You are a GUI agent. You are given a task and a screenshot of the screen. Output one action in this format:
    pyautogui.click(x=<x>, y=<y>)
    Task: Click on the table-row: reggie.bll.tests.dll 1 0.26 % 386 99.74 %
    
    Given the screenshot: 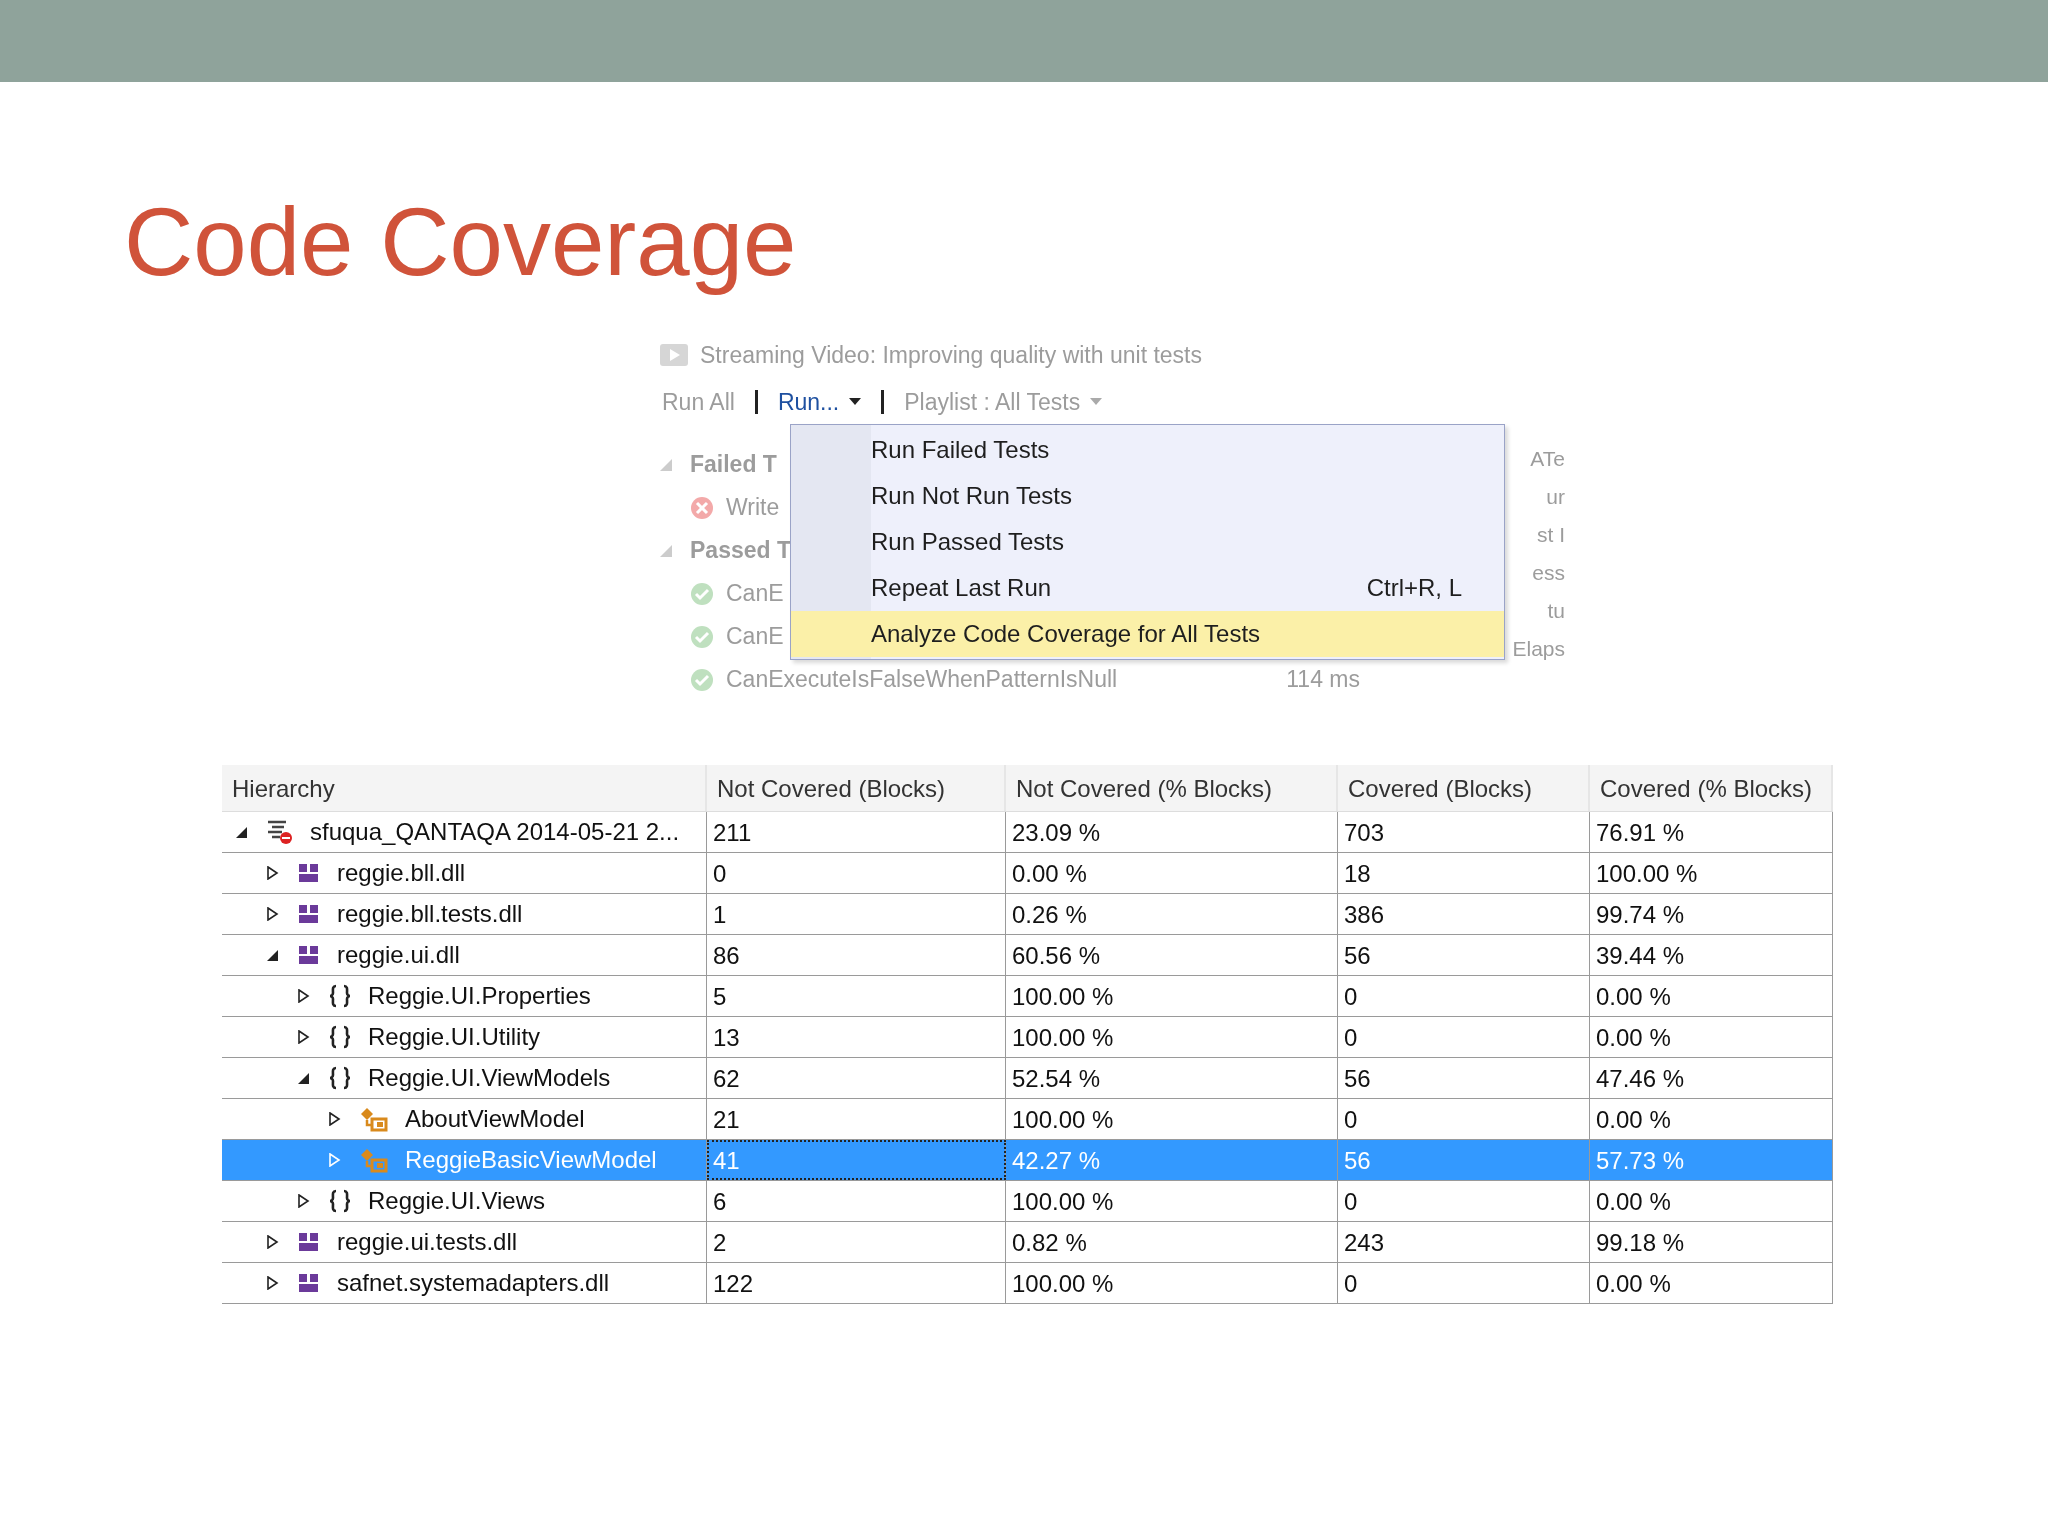 What is the action you would take?
    pyautogui.click(x=1027, y=915)
    